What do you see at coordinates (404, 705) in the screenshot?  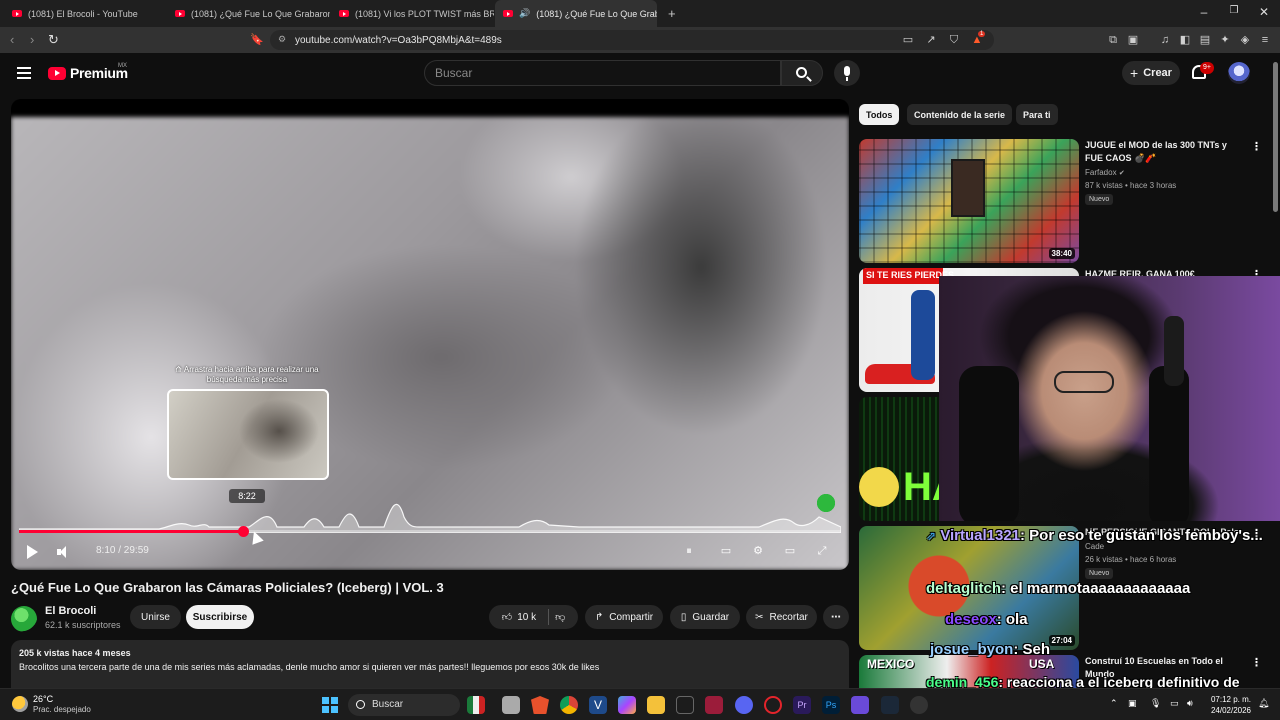 I see `taskbar-search: Buscar` at bounding box center [404, 705].